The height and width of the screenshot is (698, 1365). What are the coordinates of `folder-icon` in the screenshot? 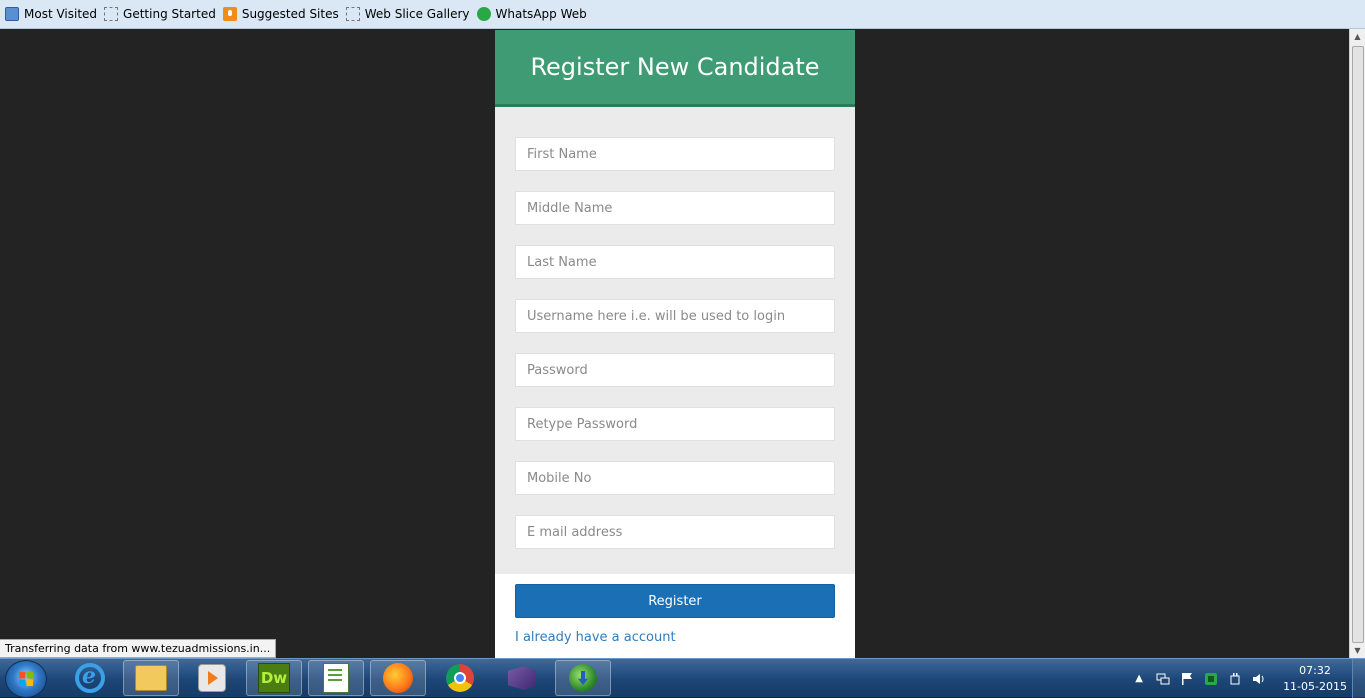 It's located at (151, 678).